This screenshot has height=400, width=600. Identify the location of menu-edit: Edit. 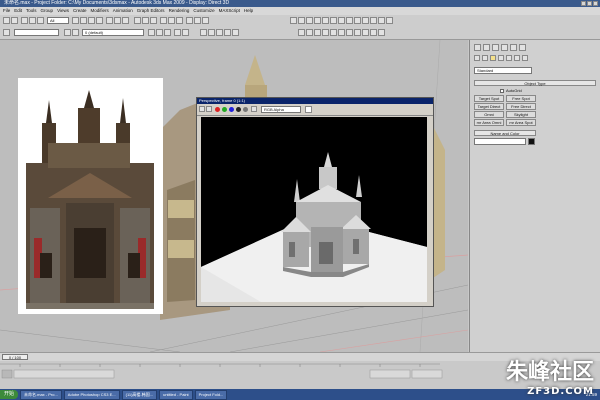
(18, 11).